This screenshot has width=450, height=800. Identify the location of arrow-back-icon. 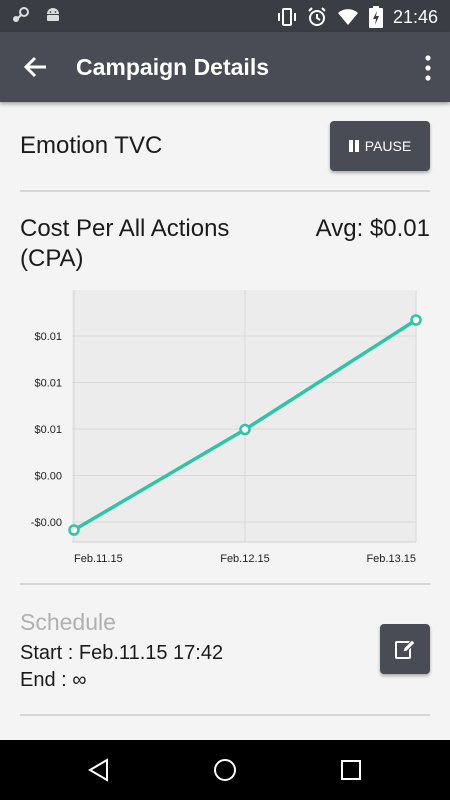
(36, 67).